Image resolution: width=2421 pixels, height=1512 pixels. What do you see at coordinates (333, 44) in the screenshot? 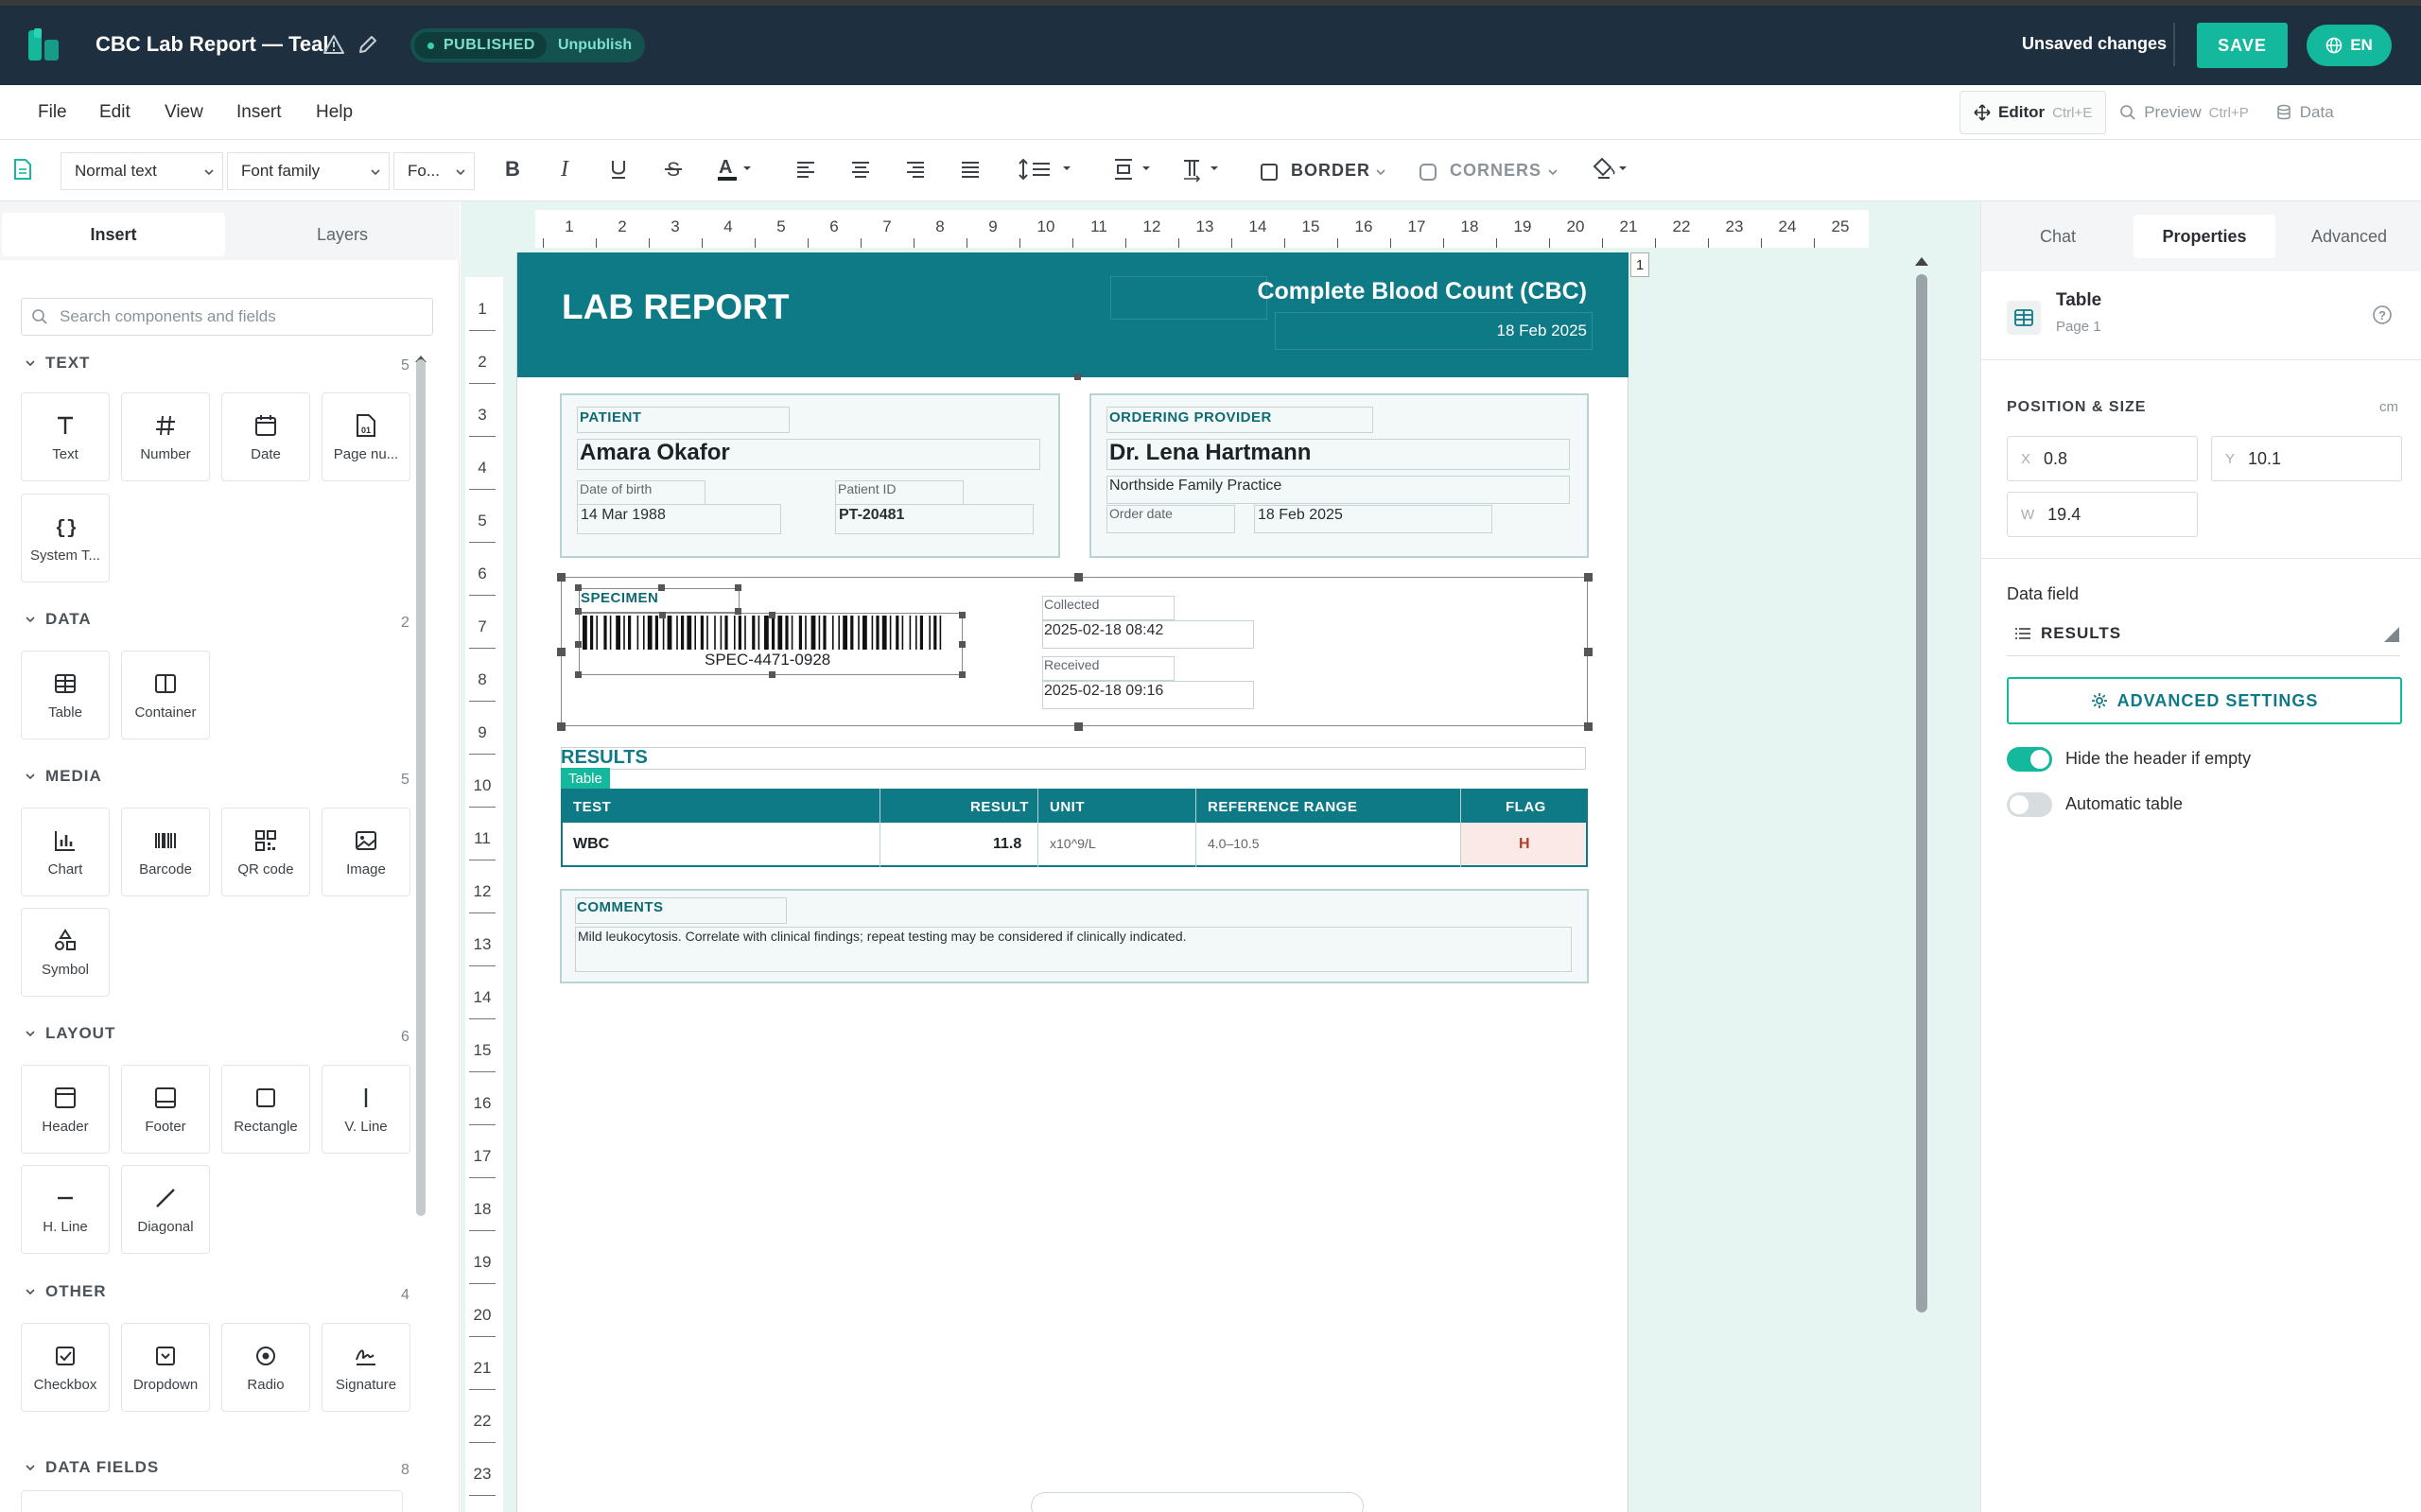
I see `warning-icon` at bounding box center [333, 44].